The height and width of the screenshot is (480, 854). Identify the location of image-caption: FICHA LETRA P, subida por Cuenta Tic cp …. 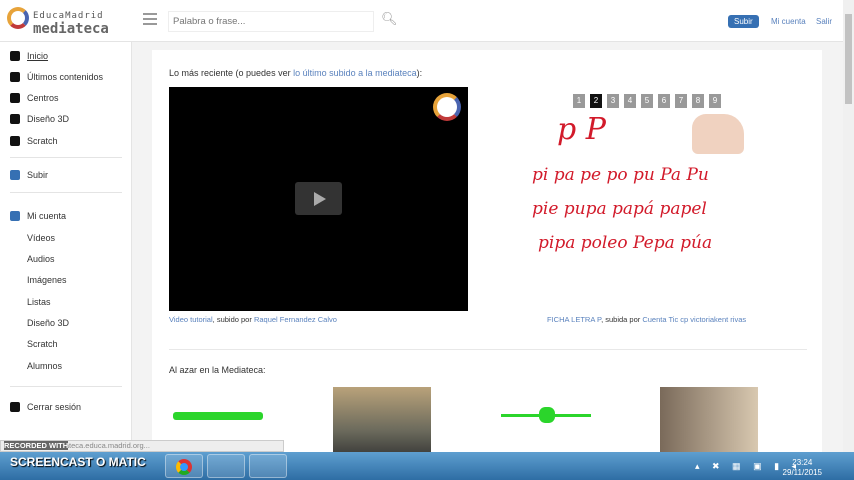
(646, 319).